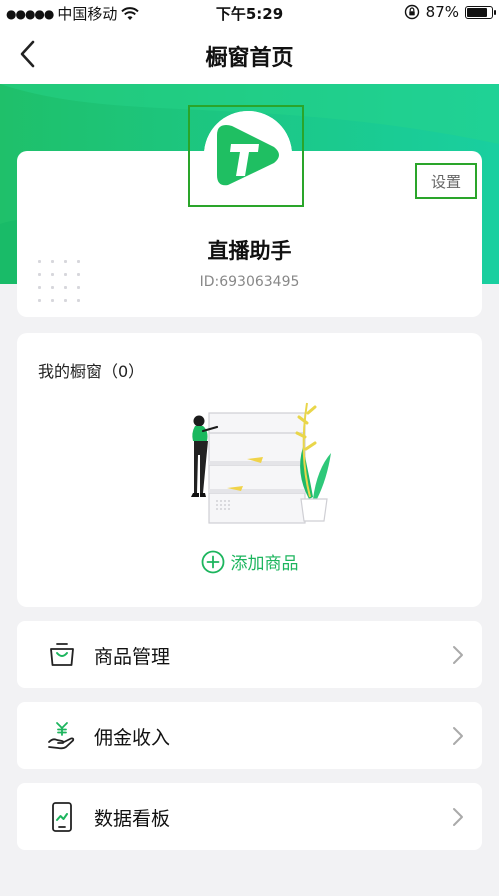 The width and height of the screenshot is (499, 896). Describe the element at coordinates (249, 654) in the screenshot. I see `menu-item-product-management: 商品管理` at that location.